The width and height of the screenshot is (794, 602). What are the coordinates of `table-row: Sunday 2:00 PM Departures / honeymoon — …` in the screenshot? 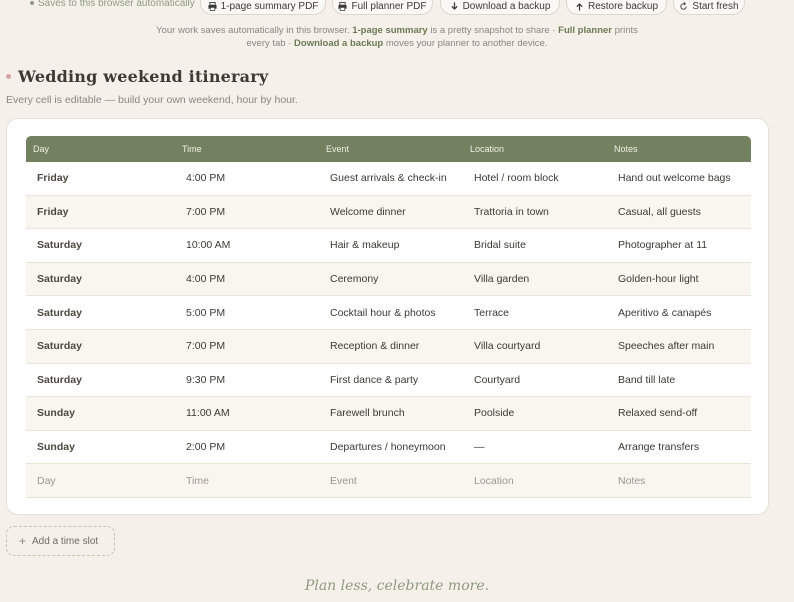 It's located at (388, 448).